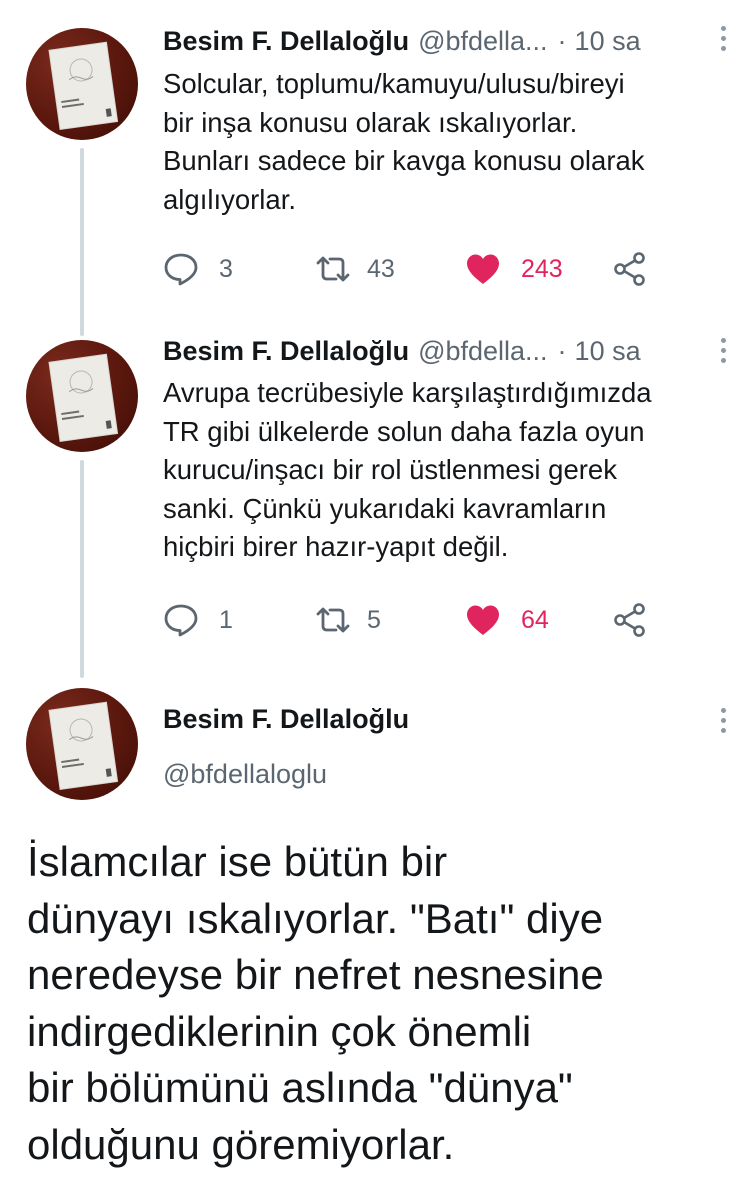  I want to click on retweet-button: 43, so click(355, 269).